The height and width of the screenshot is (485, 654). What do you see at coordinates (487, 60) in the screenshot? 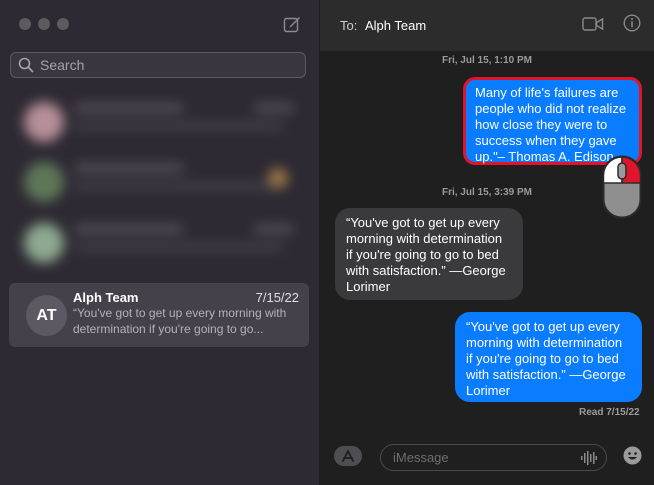
I see `timestamp: Fri, Jul 15, 1:10 PM` at bounding box center [487, 60].